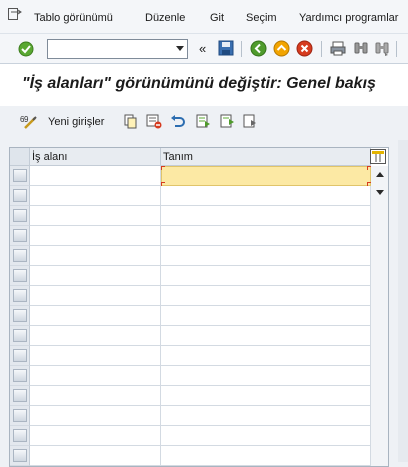  What do you see at coordinates (76, 122) in the screenshot?
I see `new-entries-button: Yeni girişler` at bounding box center [76, 122].